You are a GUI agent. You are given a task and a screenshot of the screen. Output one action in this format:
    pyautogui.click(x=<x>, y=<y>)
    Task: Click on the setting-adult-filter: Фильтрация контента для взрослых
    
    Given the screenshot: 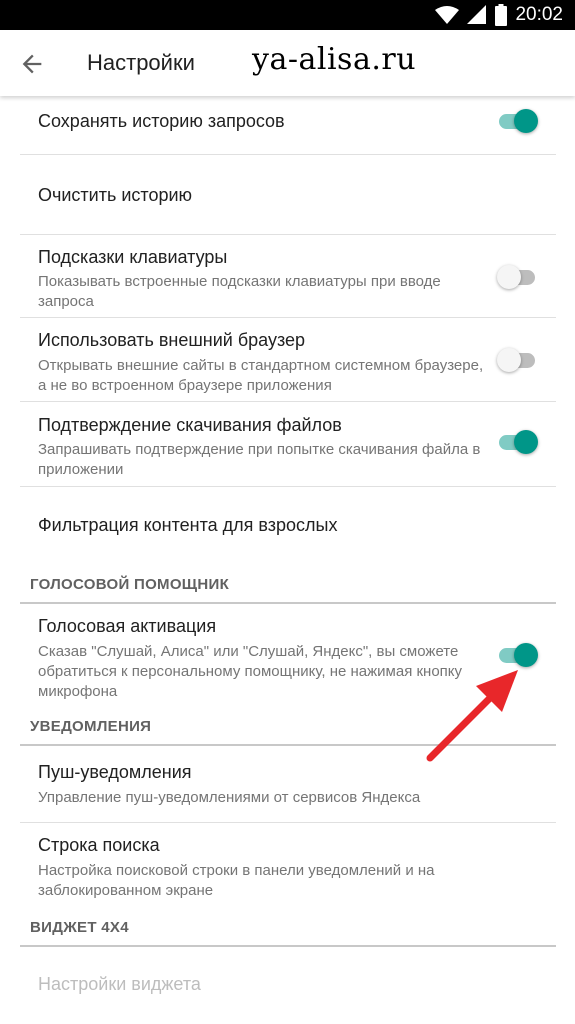 What is the action you would take?
    pyautogui.click(x=287, y=526)
    